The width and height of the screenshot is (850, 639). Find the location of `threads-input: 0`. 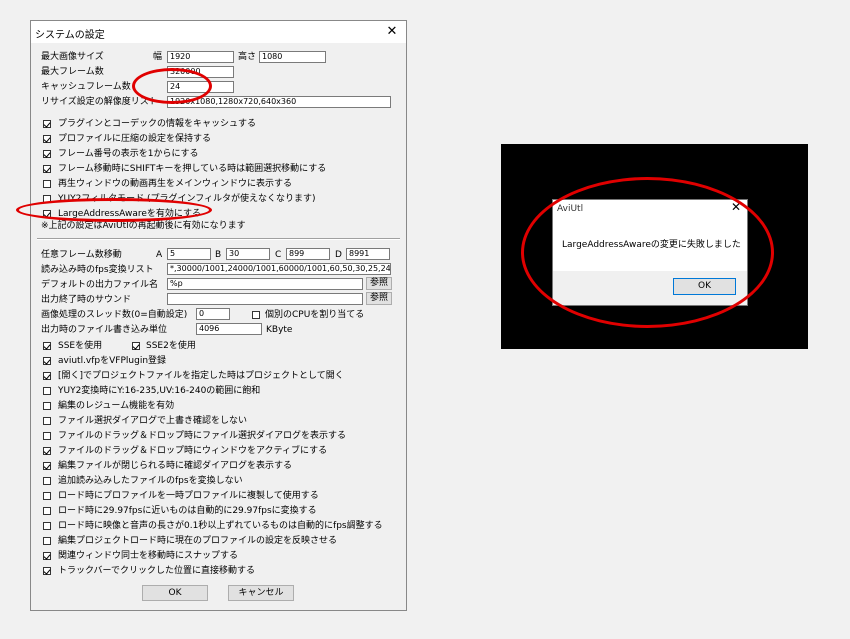

threads-input: 0 is located at coordinates (213, 314).